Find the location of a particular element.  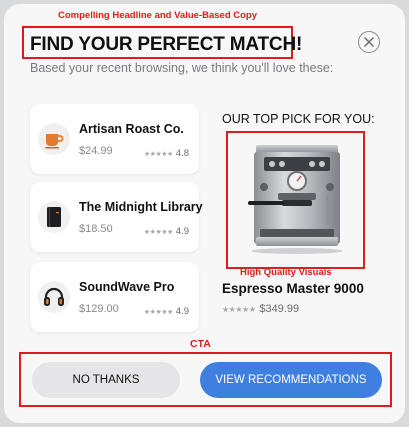

card-rating: ★★★★★ 4.8 is located at coordinates (166, 153).